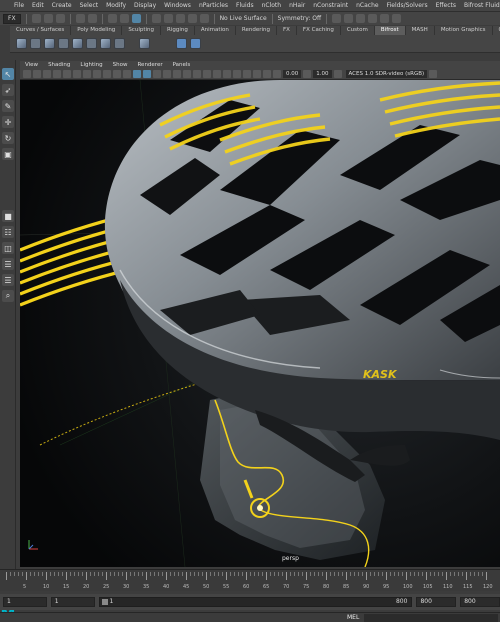 Image resolution: width=500 pixels, height=622 pixels. What do you see at coordinates (243, 18) in the screenshot?
I see `live-surface-label: No Live Surface` at bounding box center [243, 18].